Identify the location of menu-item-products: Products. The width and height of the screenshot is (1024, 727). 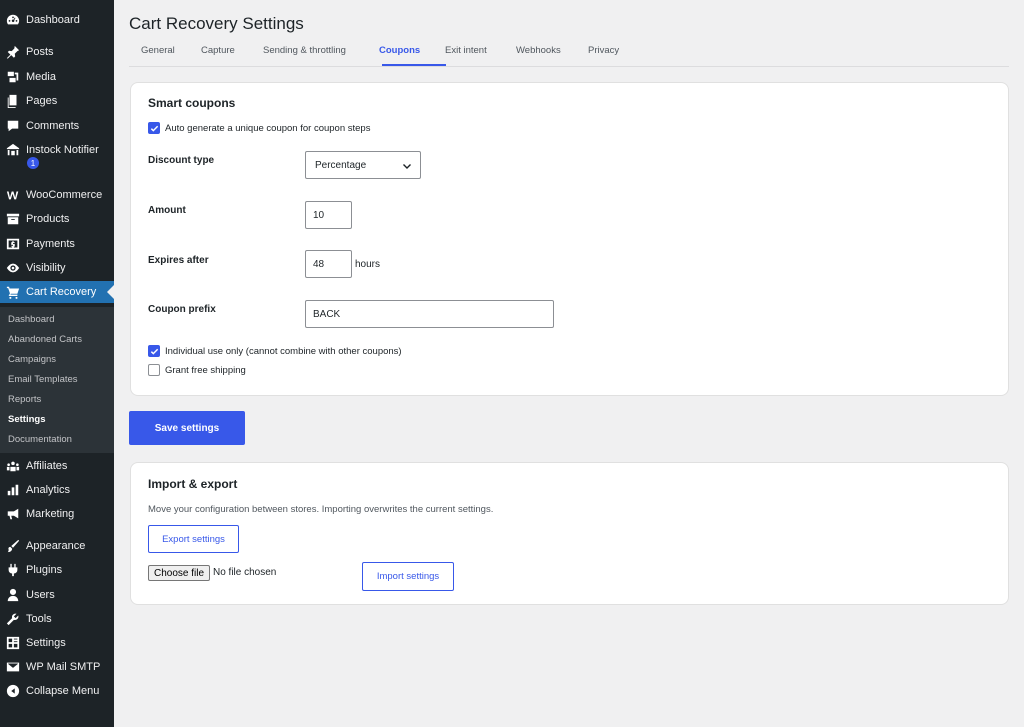
(57, 219).